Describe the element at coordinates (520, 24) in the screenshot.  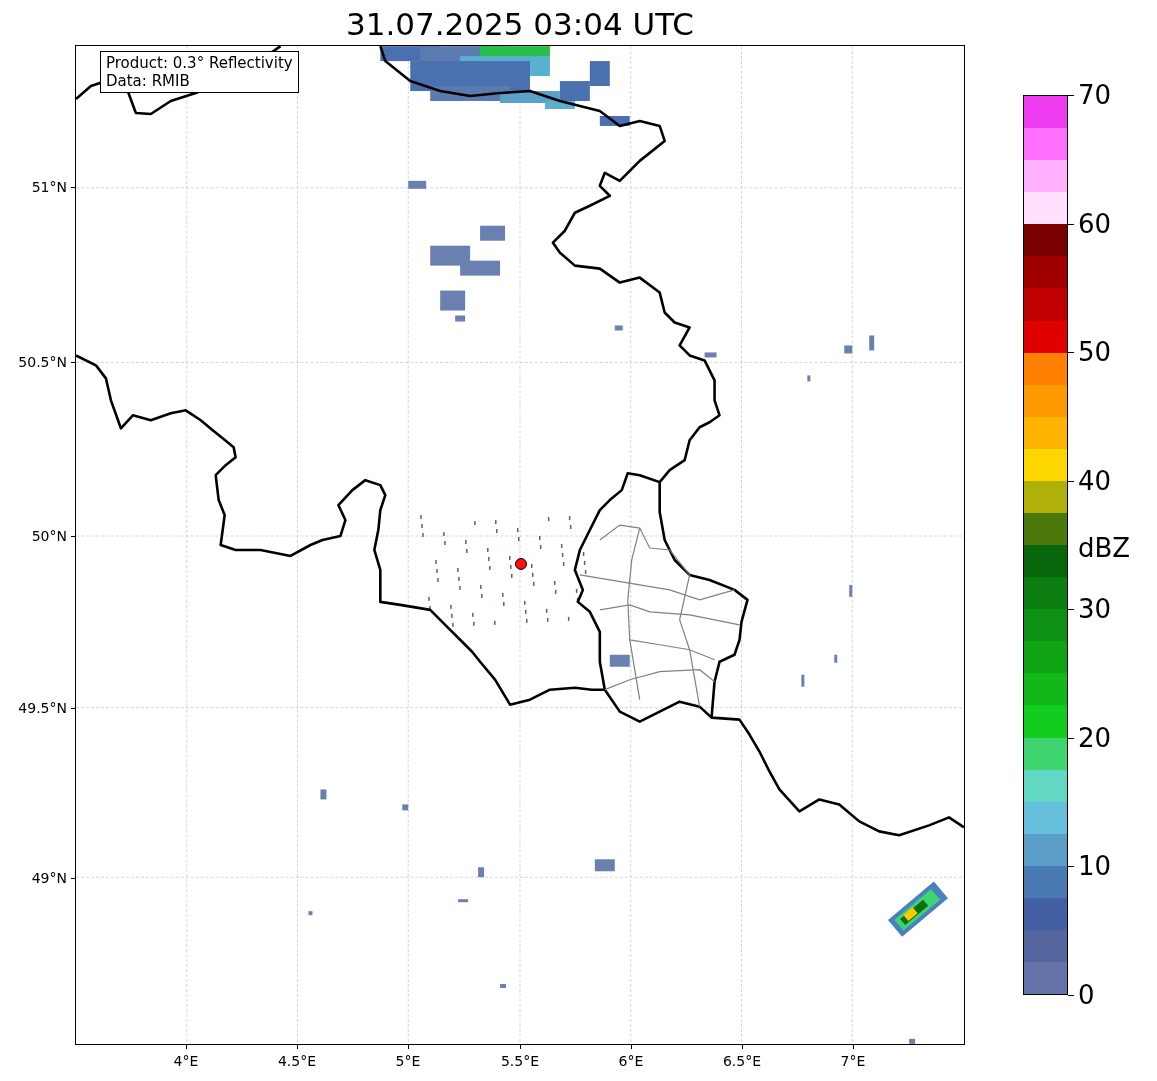
I see `chart-title: 31.07.2025 03:04 UTC` at that location.